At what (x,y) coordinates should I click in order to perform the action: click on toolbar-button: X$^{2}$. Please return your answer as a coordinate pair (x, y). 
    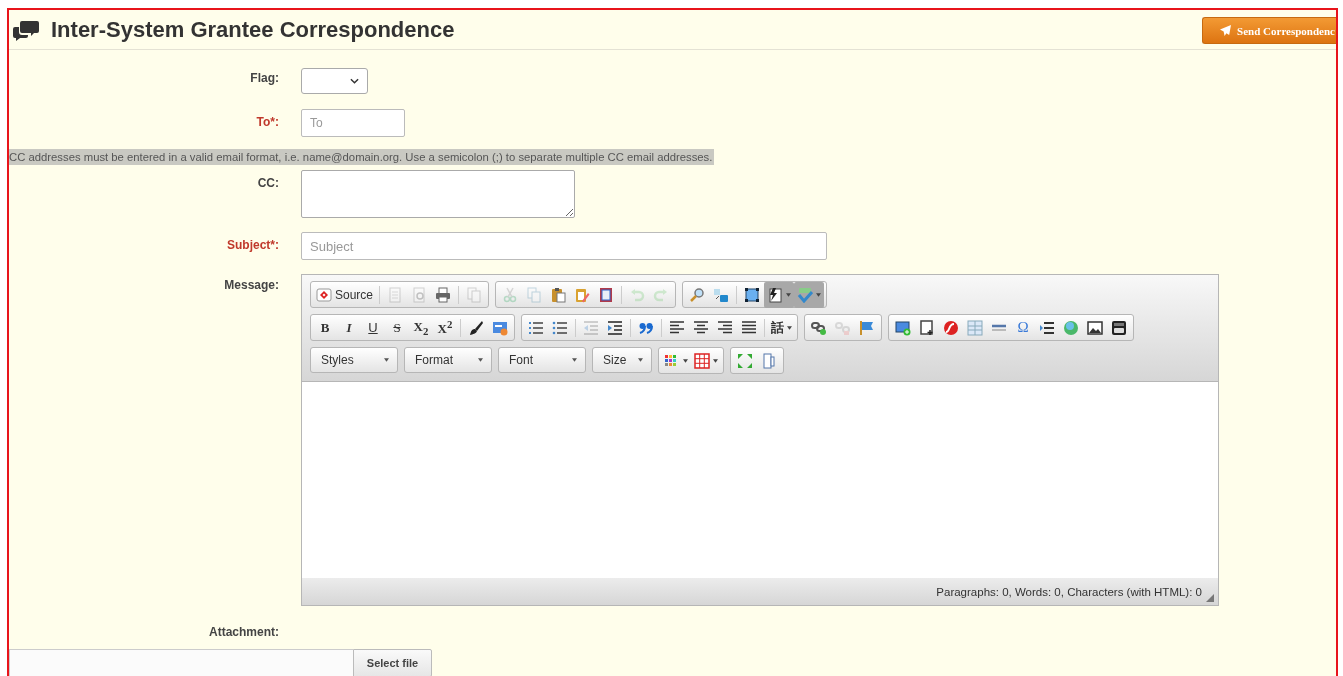
    Looking at the image, I should click on (445, 327).